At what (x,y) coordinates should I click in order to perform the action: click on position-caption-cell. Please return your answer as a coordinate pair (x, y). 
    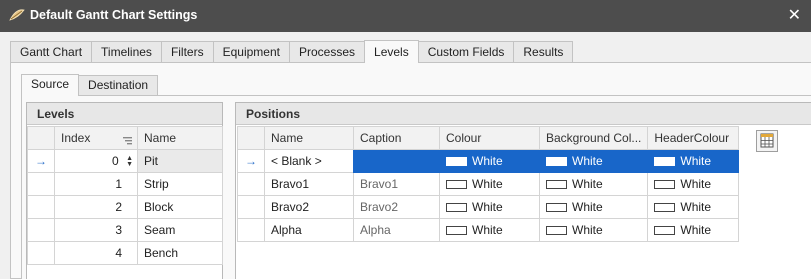
    Looking at the image, I should click on (396, 161).